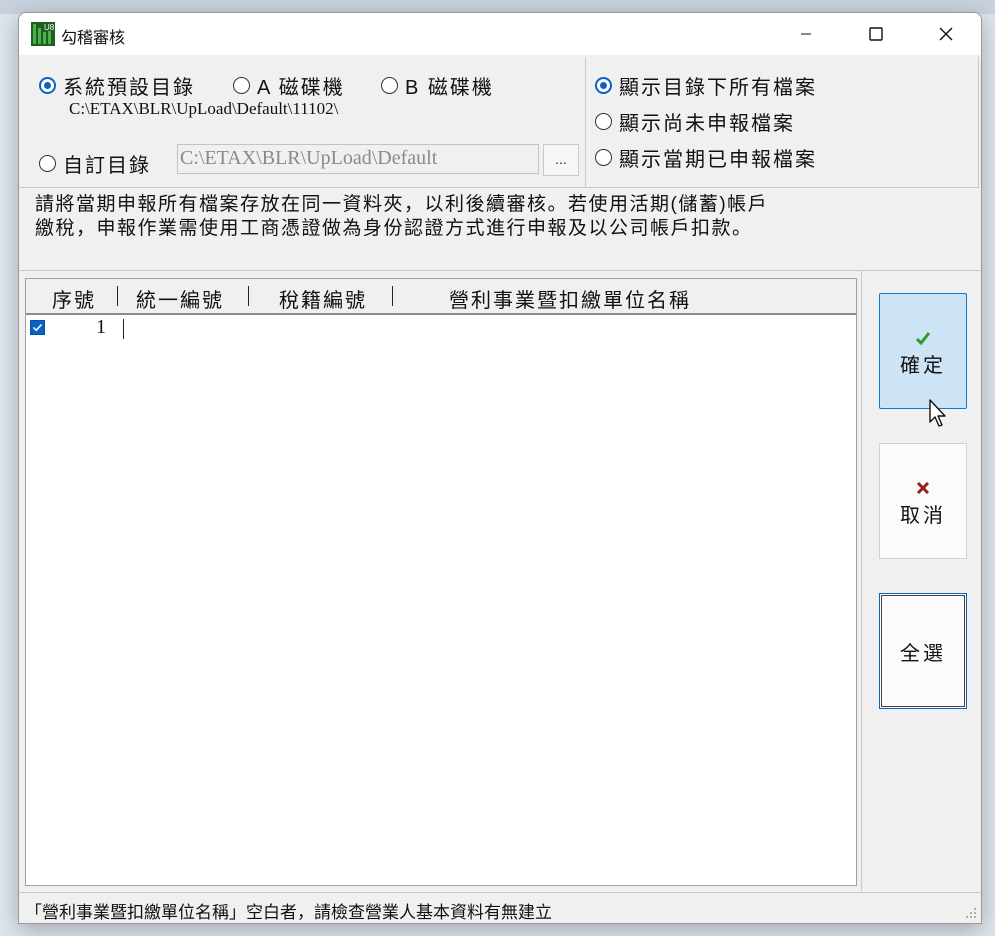  I want to click on default-path-text: C:\ETAX\BLR\UpLoad\Default\11102\, so click(204, 108).